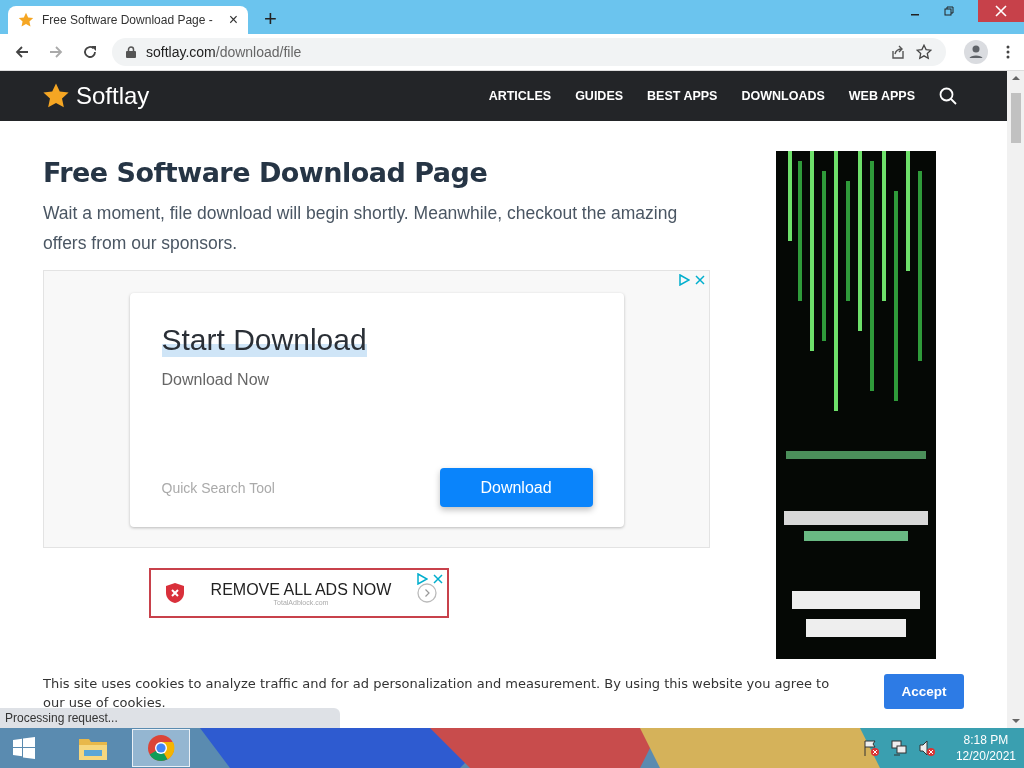 This screenshot has width=1024, height=768. Describe the element at coordinates (270, 19) in the screenshot. I see `new-tab-button: +` at that location.